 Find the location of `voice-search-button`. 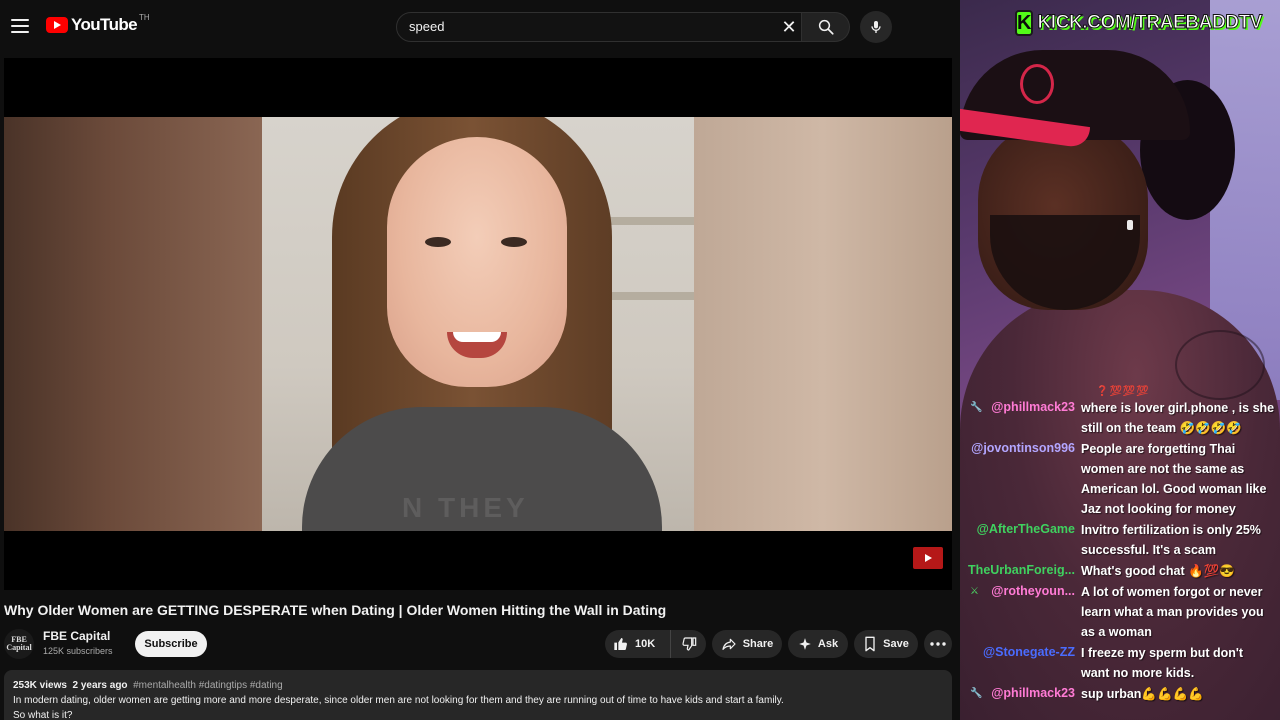

voice-search-button is located at coordinates (876, 27).